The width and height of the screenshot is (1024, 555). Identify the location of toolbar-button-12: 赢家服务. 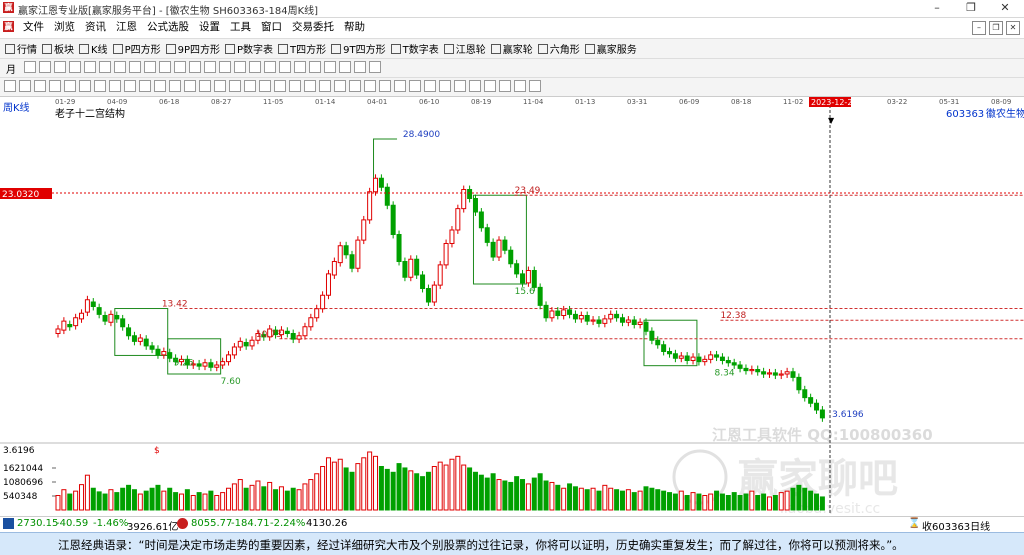
(610, 48).